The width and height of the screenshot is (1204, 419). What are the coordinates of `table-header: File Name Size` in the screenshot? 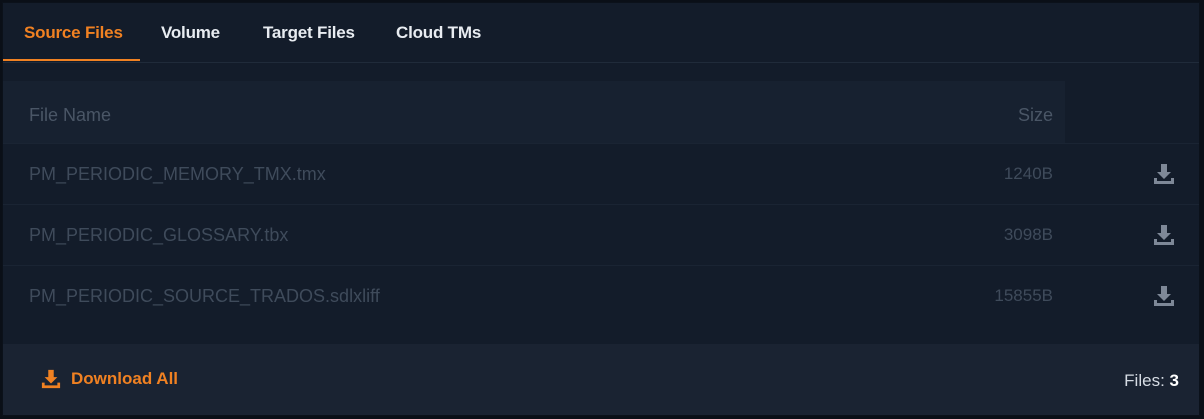 It's located at (534, 112).